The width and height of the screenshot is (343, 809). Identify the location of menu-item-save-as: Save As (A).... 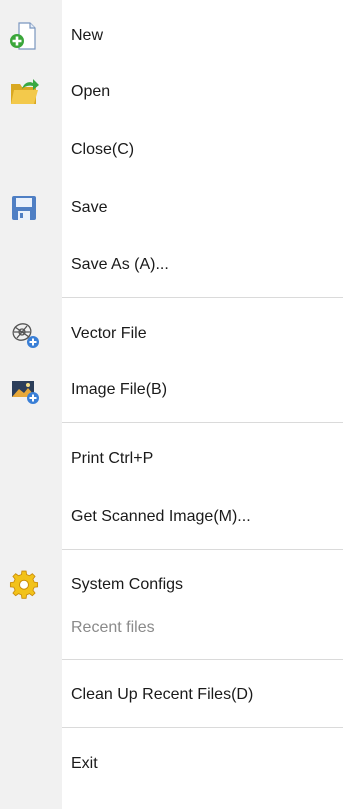
(171, 265).